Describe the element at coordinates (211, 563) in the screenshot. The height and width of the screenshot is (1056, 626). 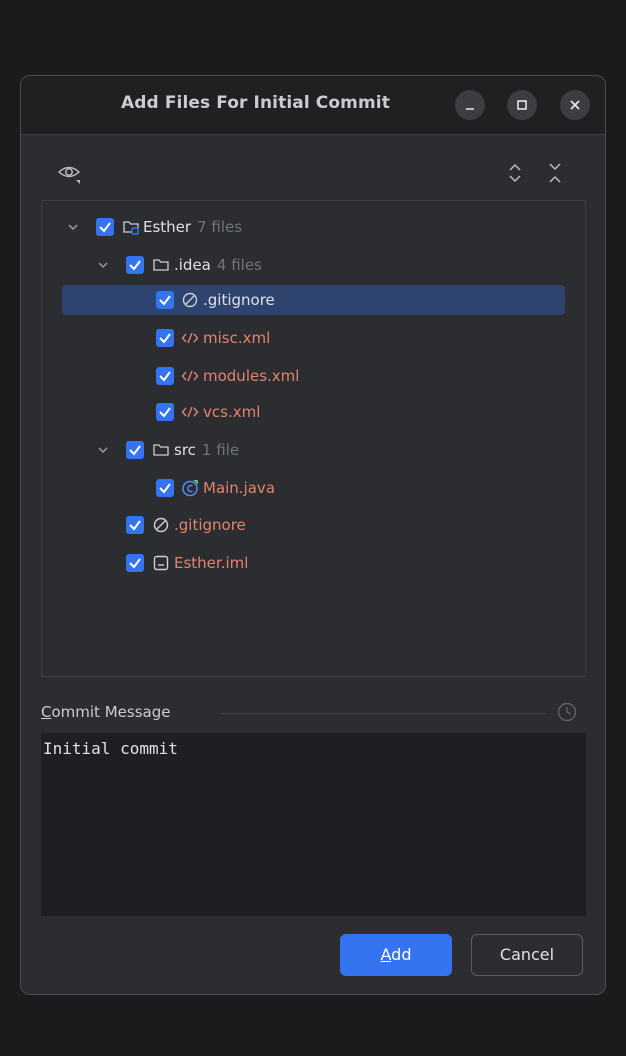
I see `tree-label-iml: Esther.iml` at that location.